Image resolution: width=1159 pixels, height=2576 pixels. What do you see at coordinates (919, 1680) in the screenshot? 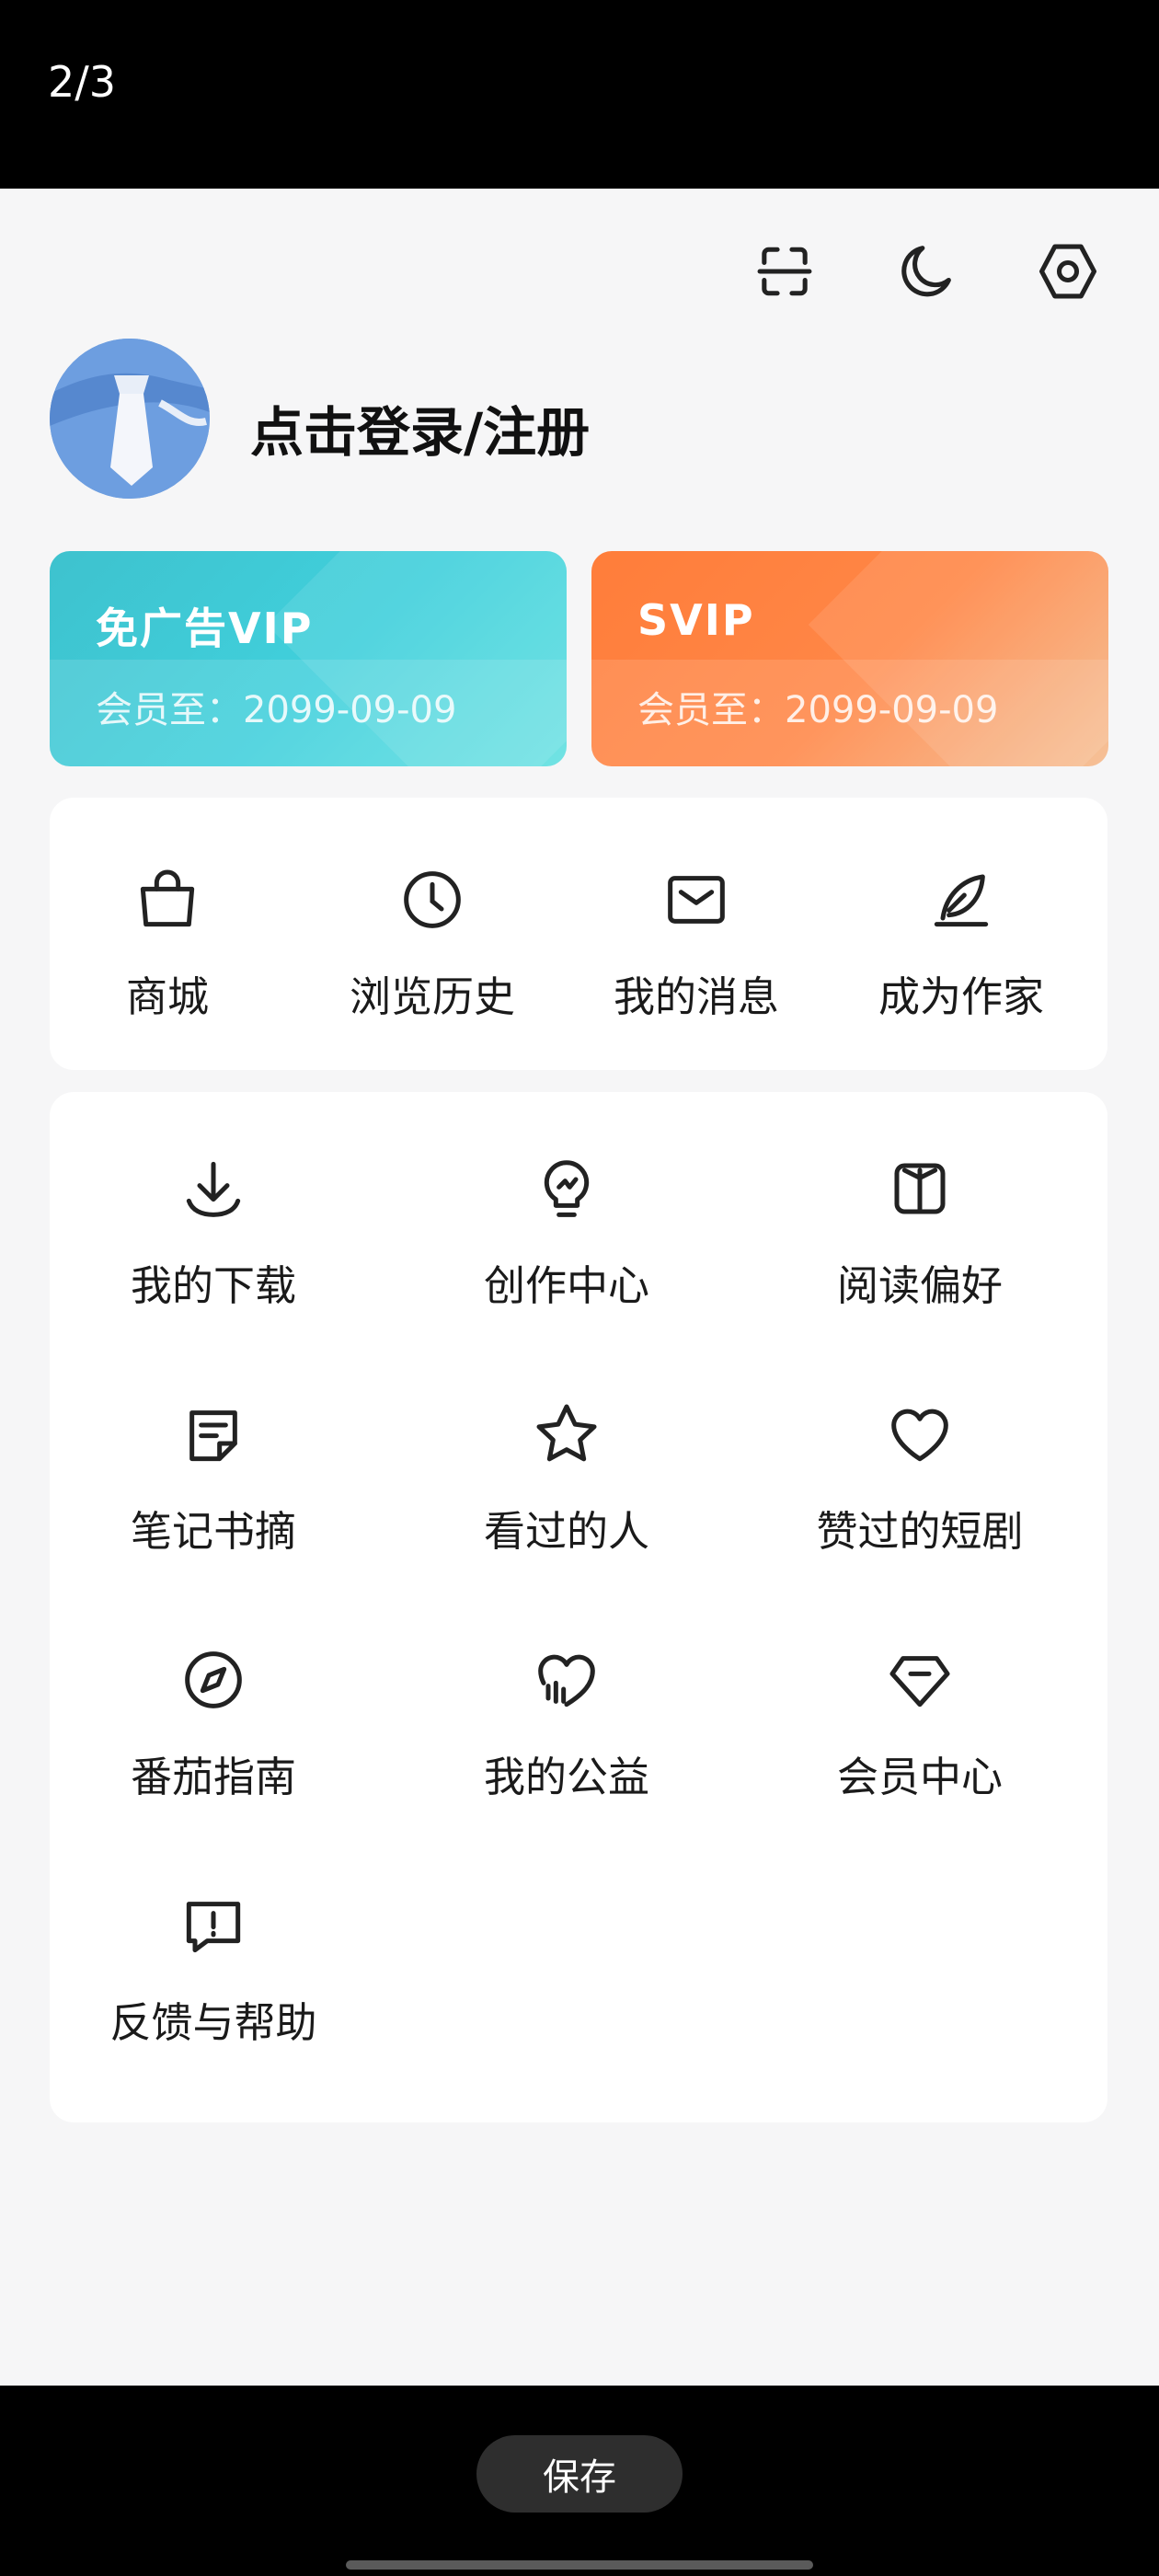
I see `diamond-icon` at bounding box center [919, 1680].